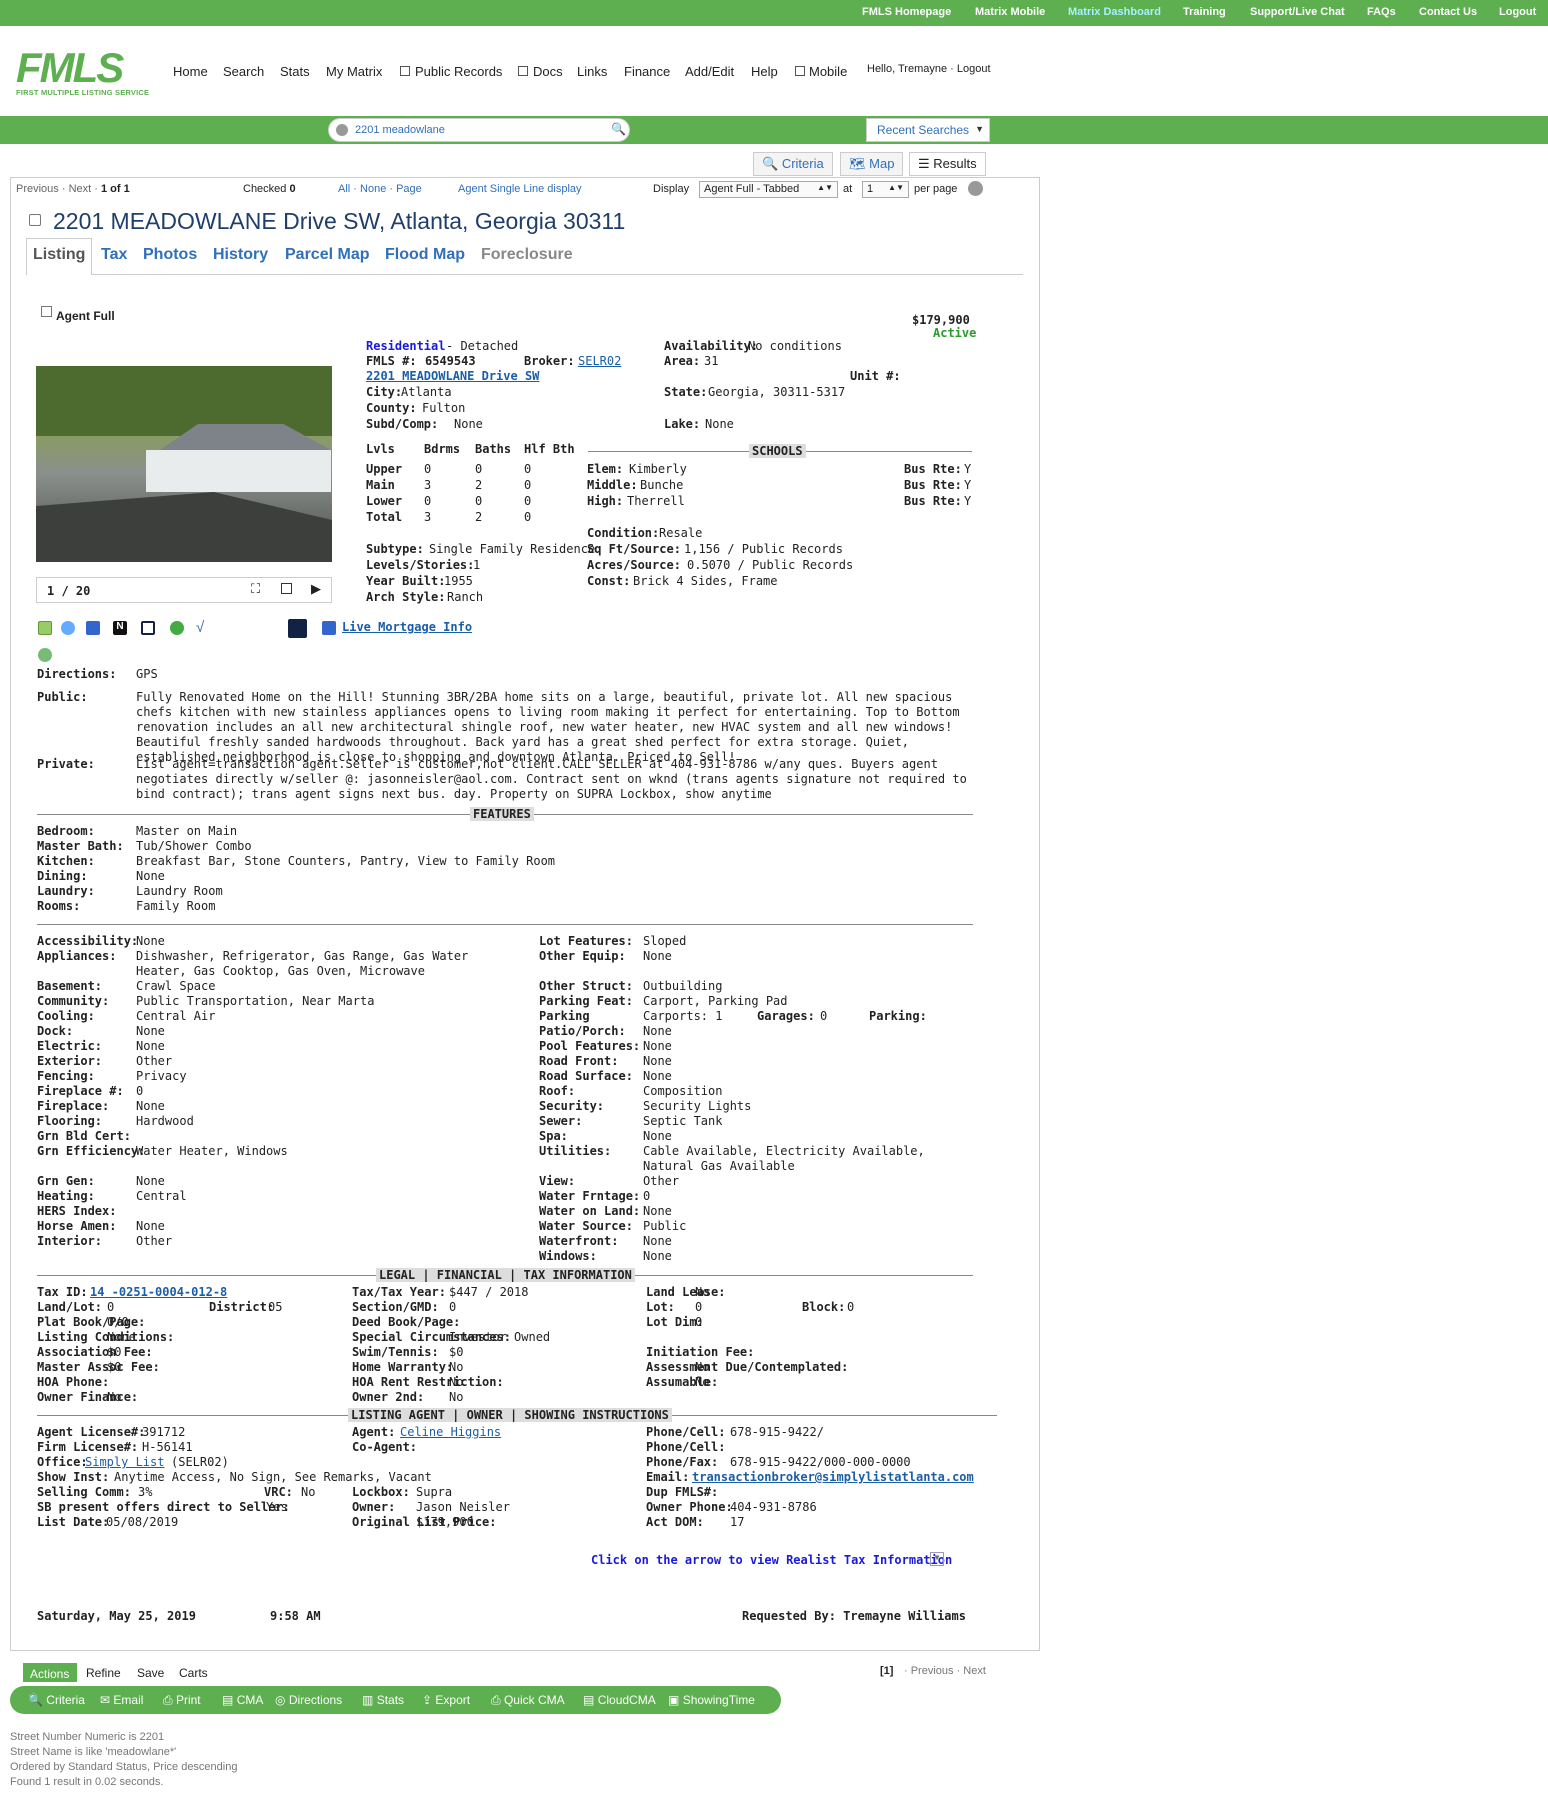  What do you see at coordinates (933, 469) in the screenshot?
I see `bus-label: Bus Rte:` at bounding box center [933, 469].